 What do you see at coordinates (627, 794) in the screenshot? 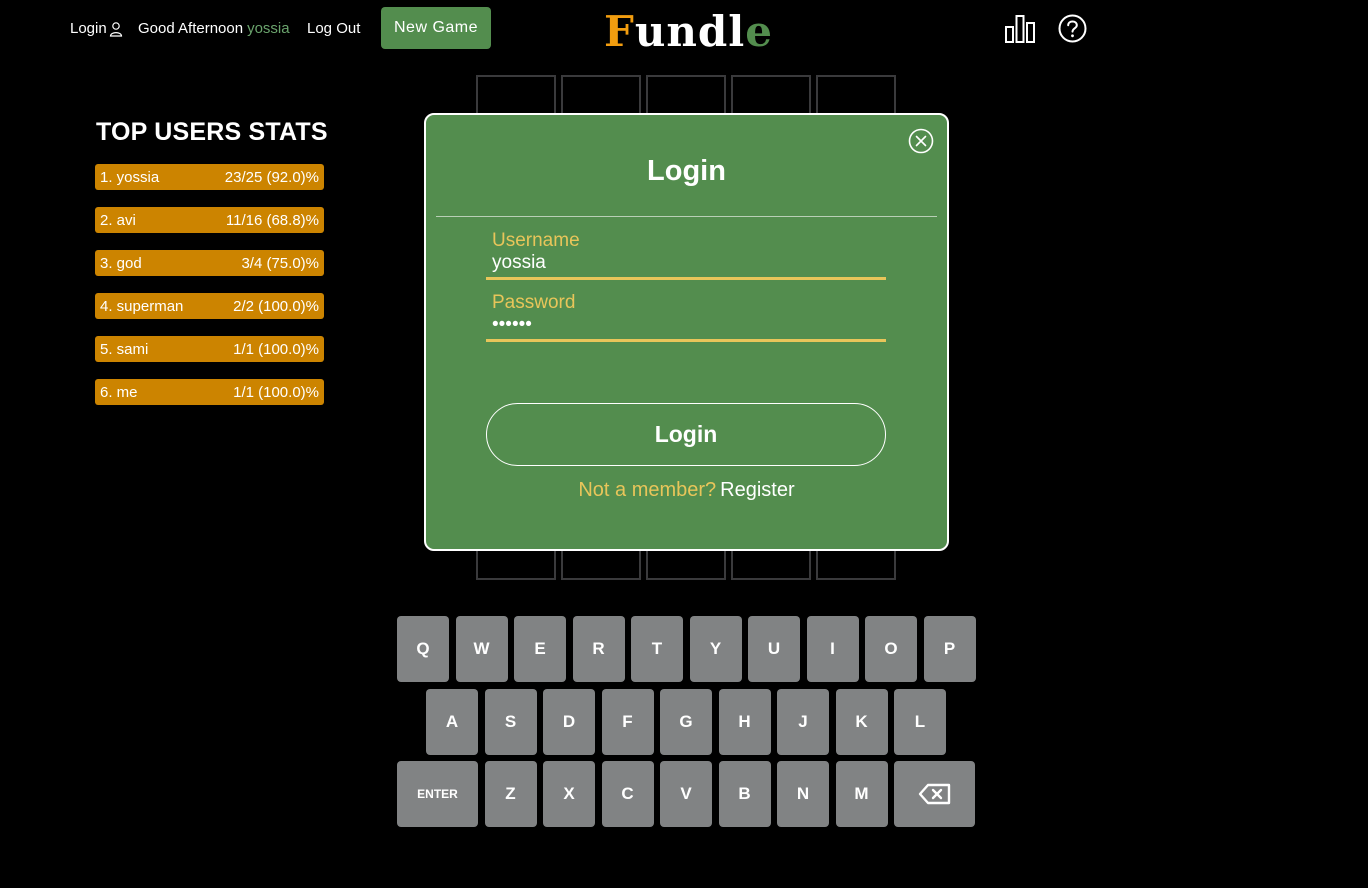
I see `key-c: C` at bounding box center [627, 794].